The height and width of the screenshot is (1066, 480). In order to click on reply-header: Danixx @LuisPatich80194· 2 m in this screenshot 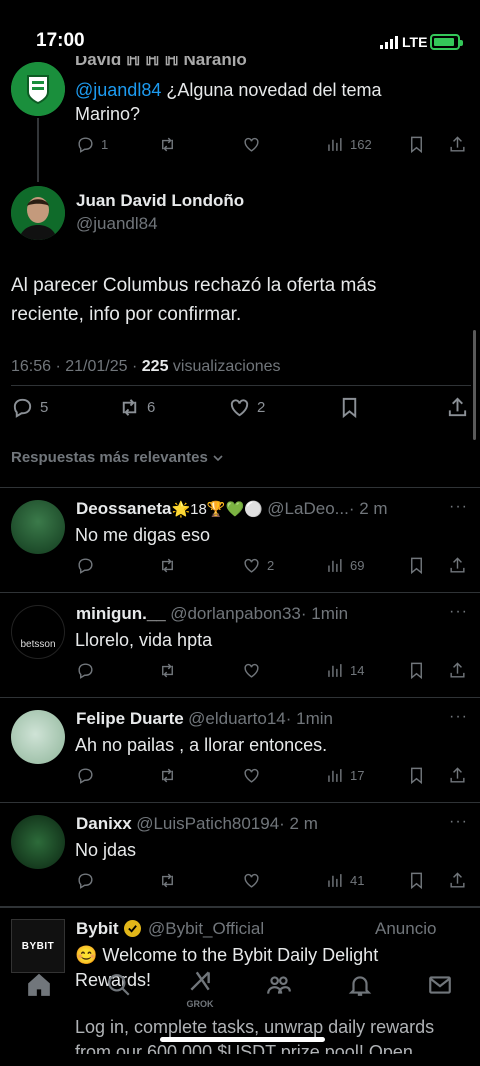, I will do `click(271, 824)`.